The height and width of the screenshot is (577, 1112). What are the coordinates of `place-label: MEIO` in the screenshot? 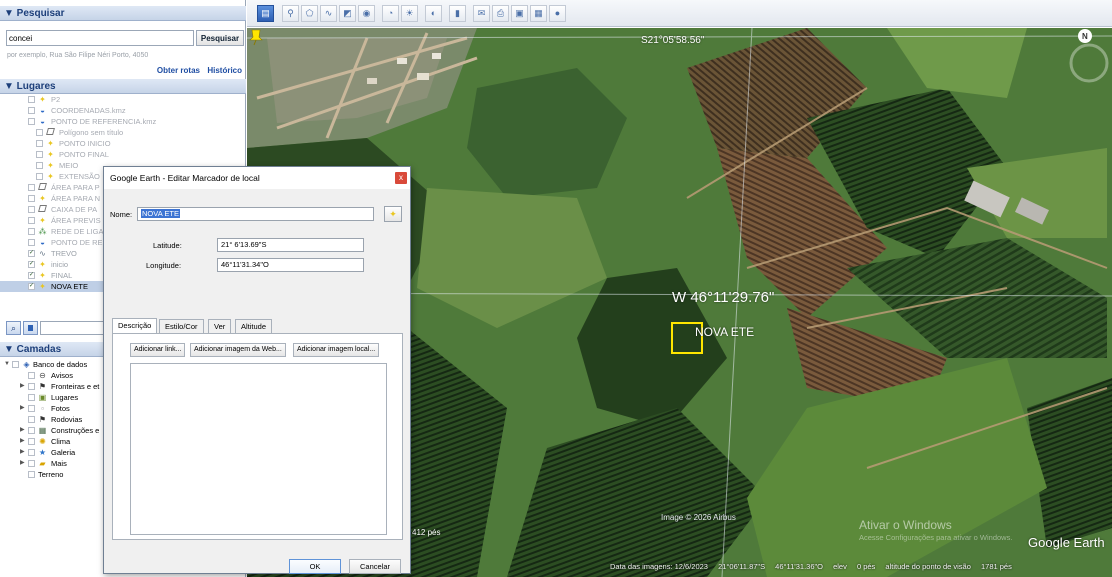 It's located at (69, 165).